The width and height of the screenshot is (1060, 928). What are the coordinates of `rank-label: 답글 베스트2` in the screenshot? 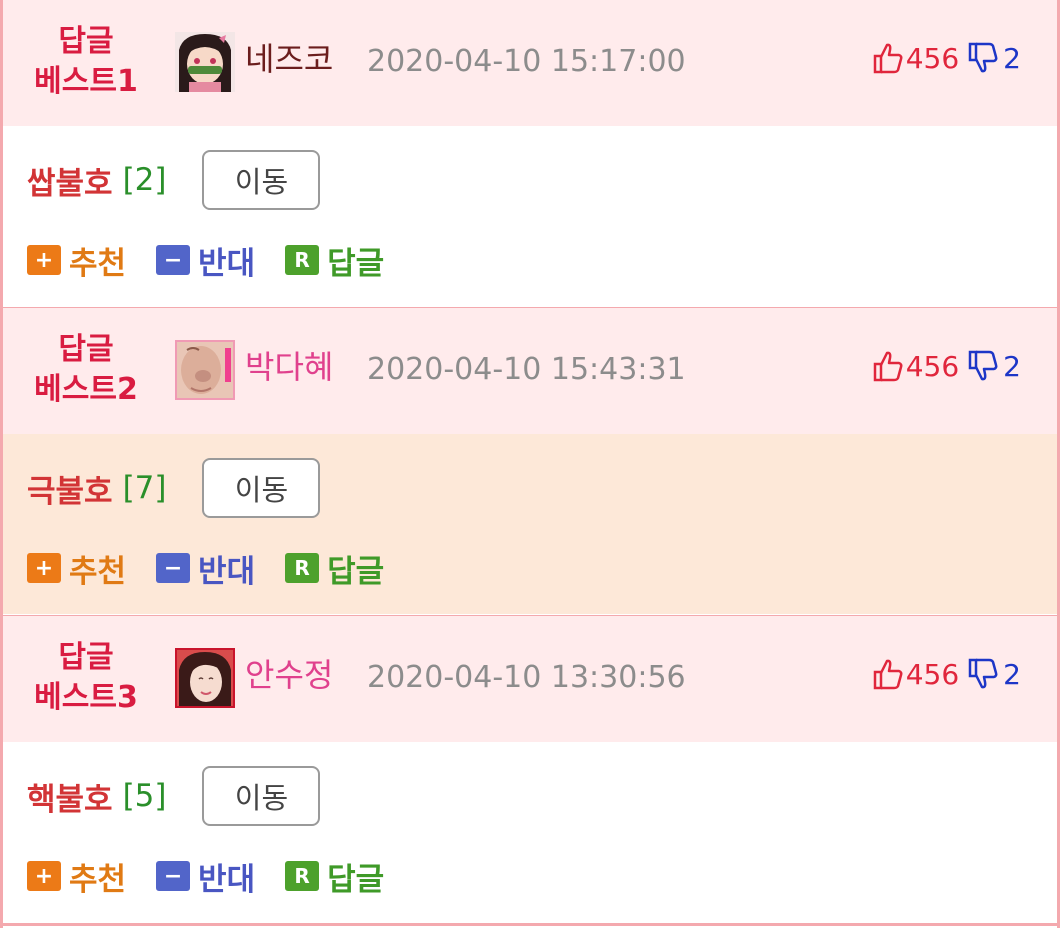 It's located at (86, 370).